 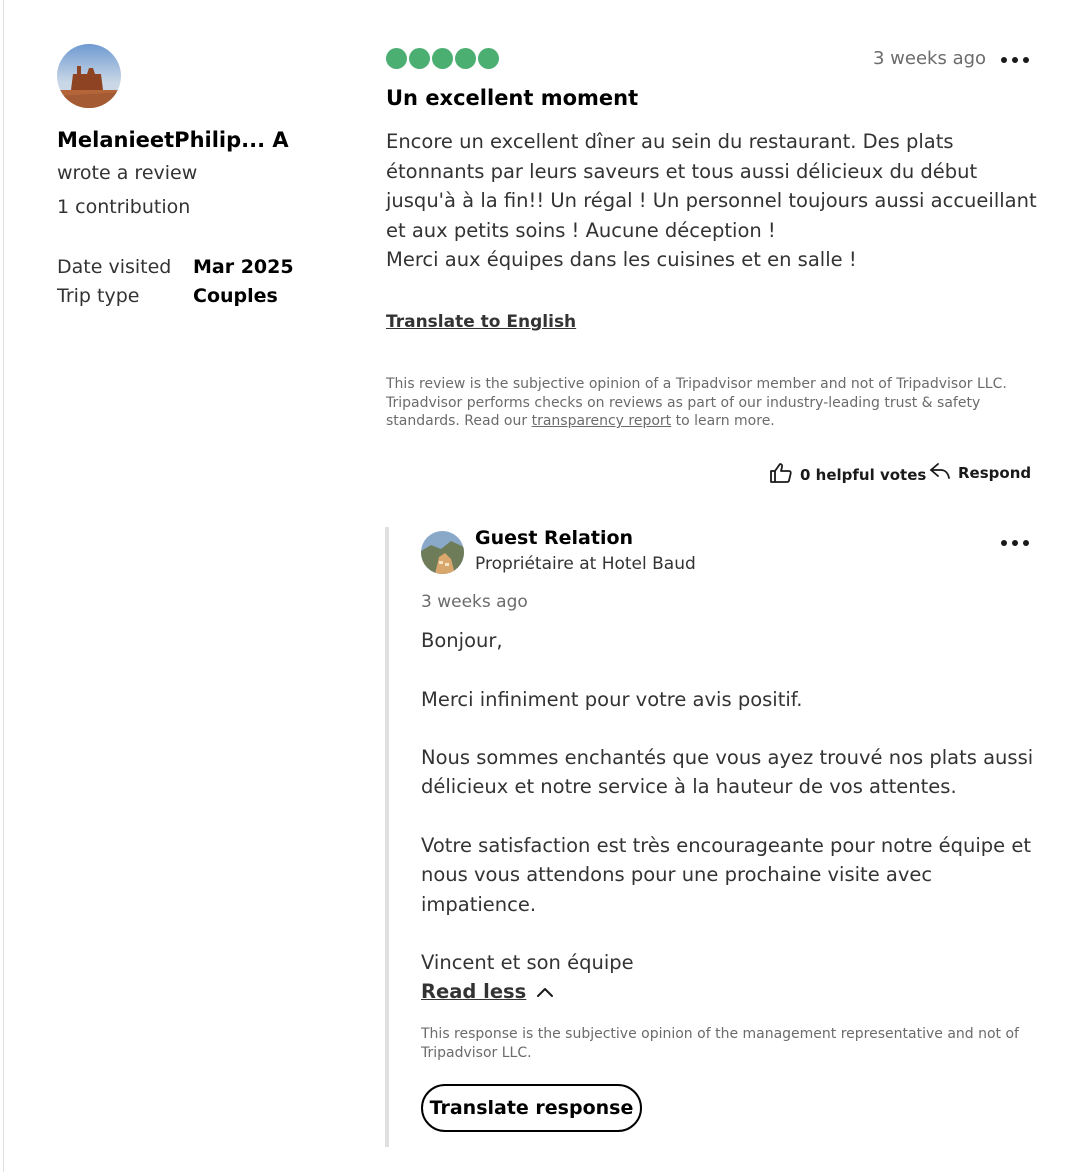 I want to click on review-more-options-icon, so click(x=1015, y=60).